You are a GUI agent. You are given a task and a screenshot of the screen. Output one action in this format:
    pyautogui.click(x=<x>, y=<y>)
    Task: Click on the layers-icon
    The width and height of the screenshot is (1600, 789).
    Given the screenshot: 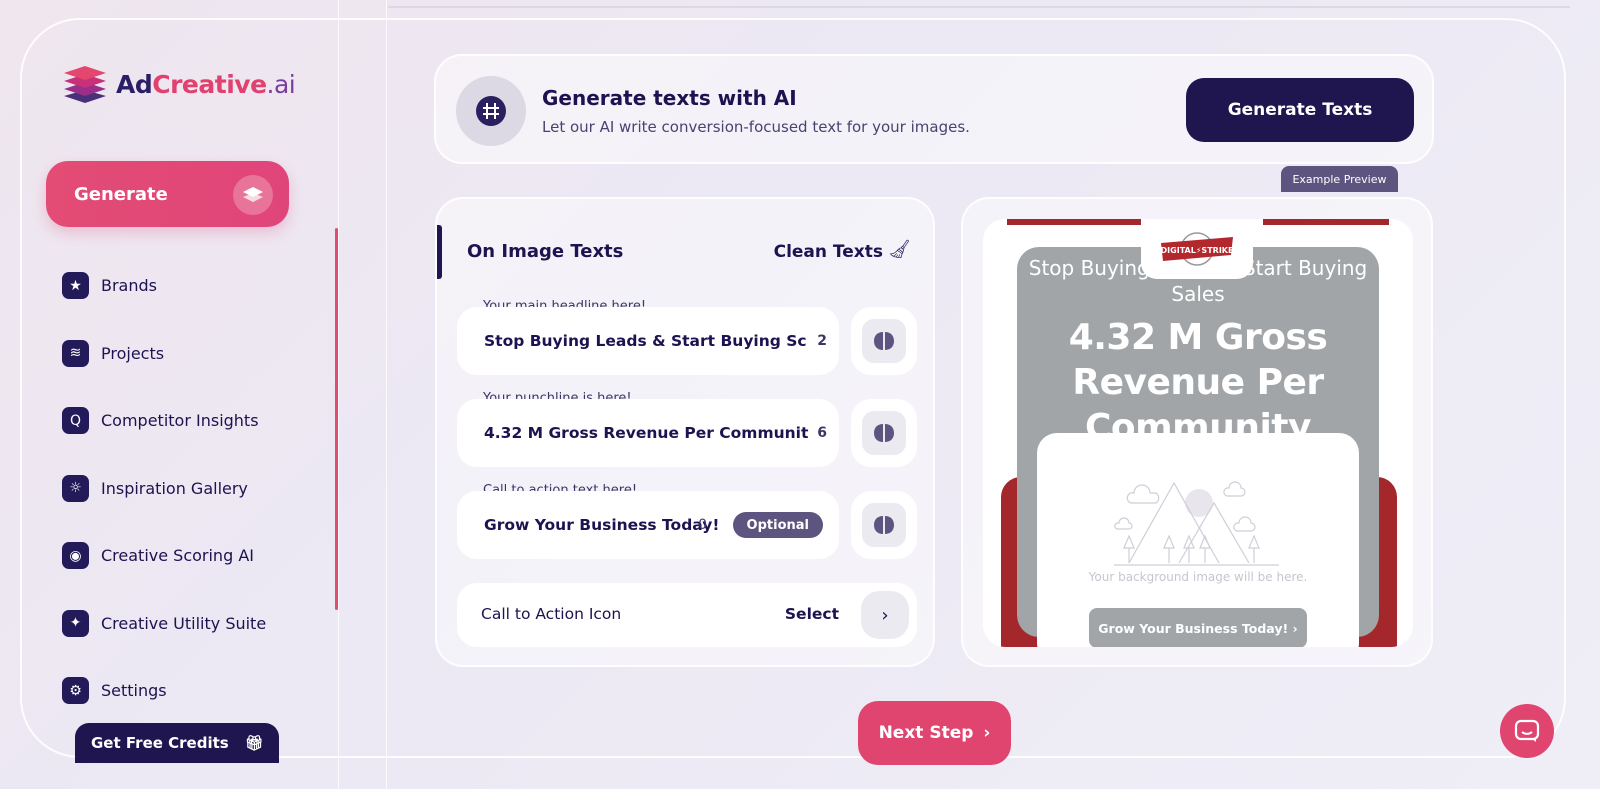 What is the action you would take?
    pyautogui.click(x=253, y=195)
    